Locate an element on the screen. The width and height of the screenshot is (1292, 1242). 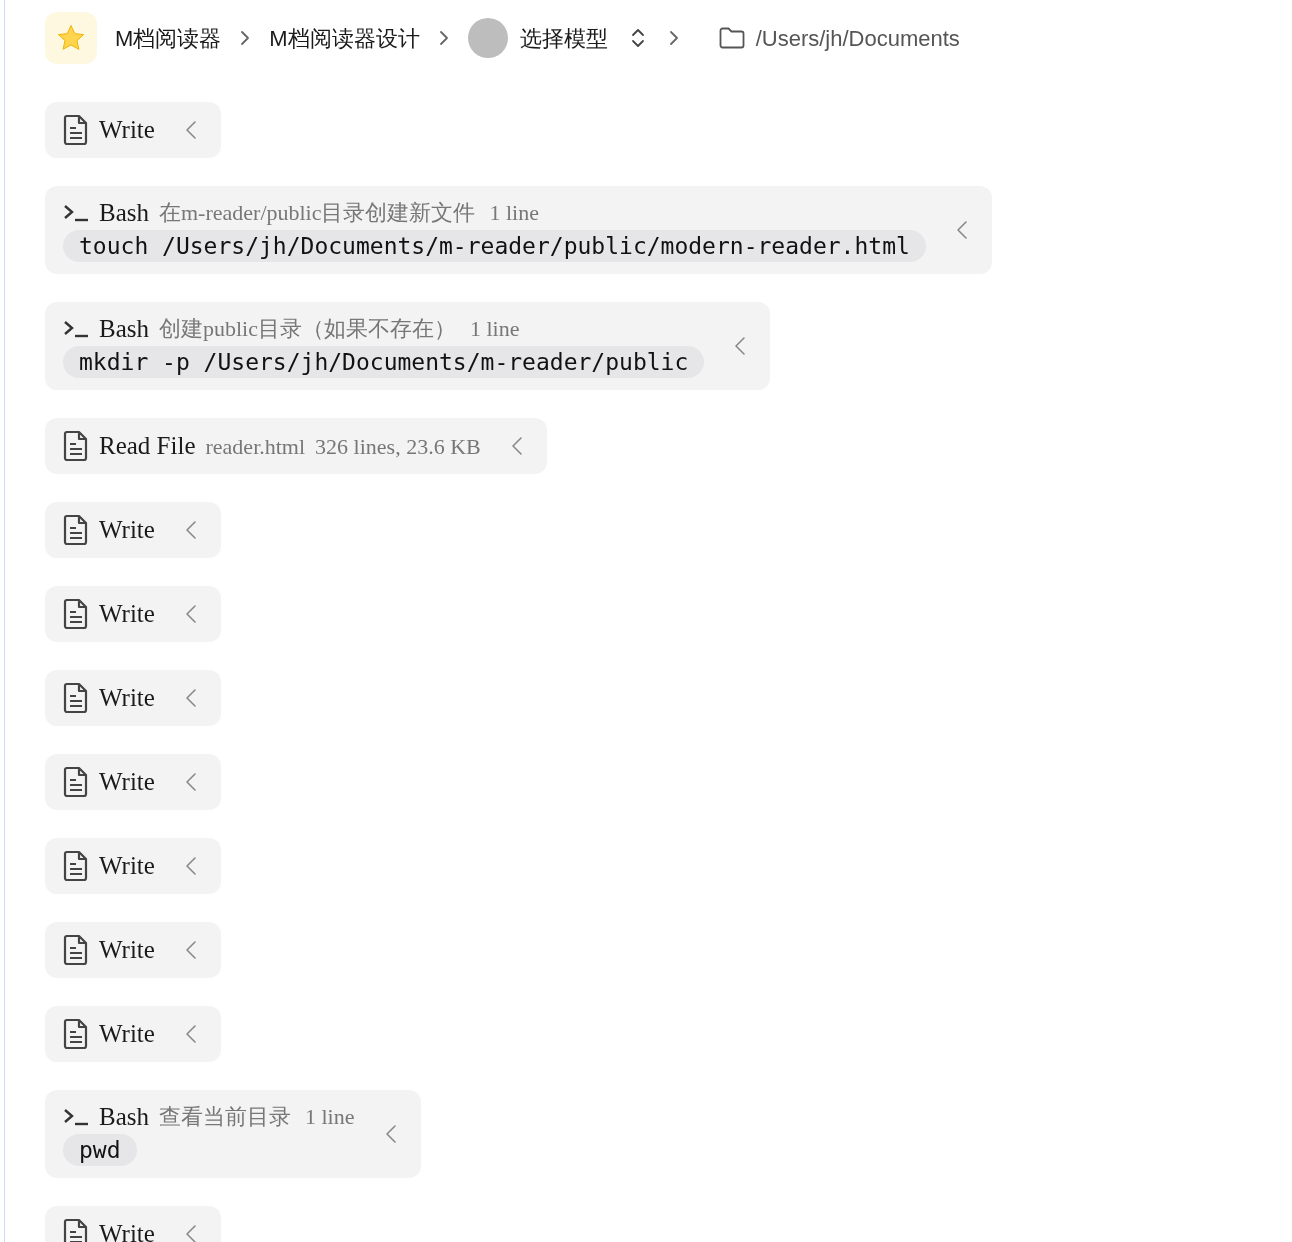
file-info: 326 lines, 23.6 KB is located at coordinates (398, 446).